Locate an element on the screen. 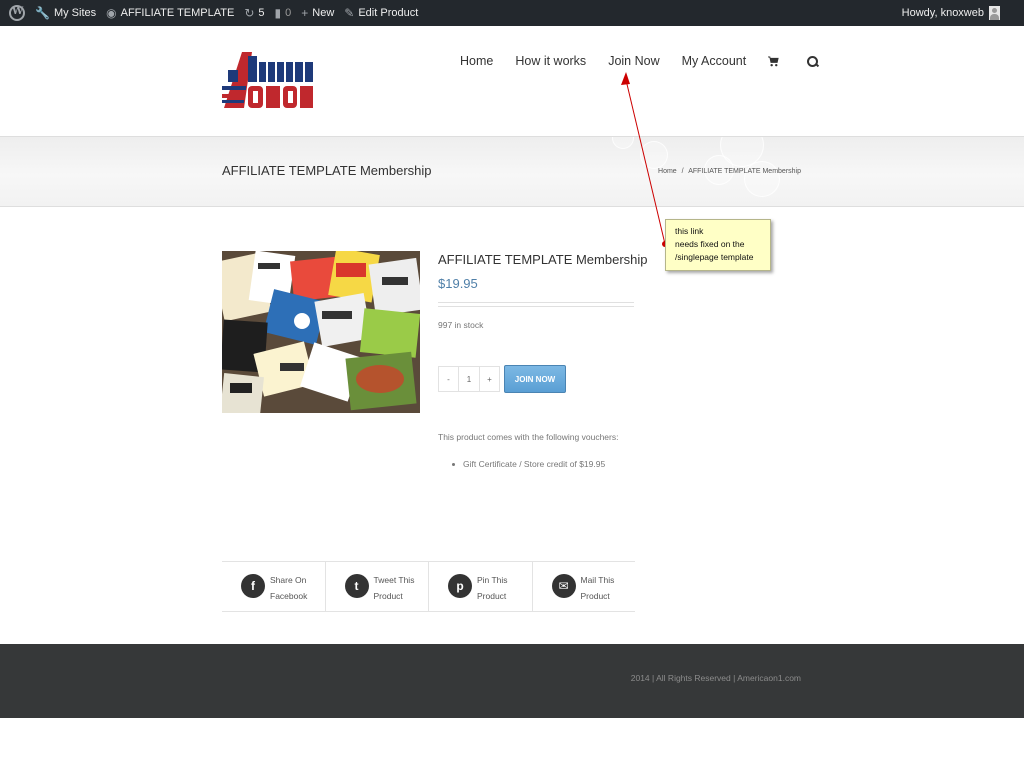 This screenshot has height=768, width=1024. admin-new: + New is located at coordinates (317, 13).